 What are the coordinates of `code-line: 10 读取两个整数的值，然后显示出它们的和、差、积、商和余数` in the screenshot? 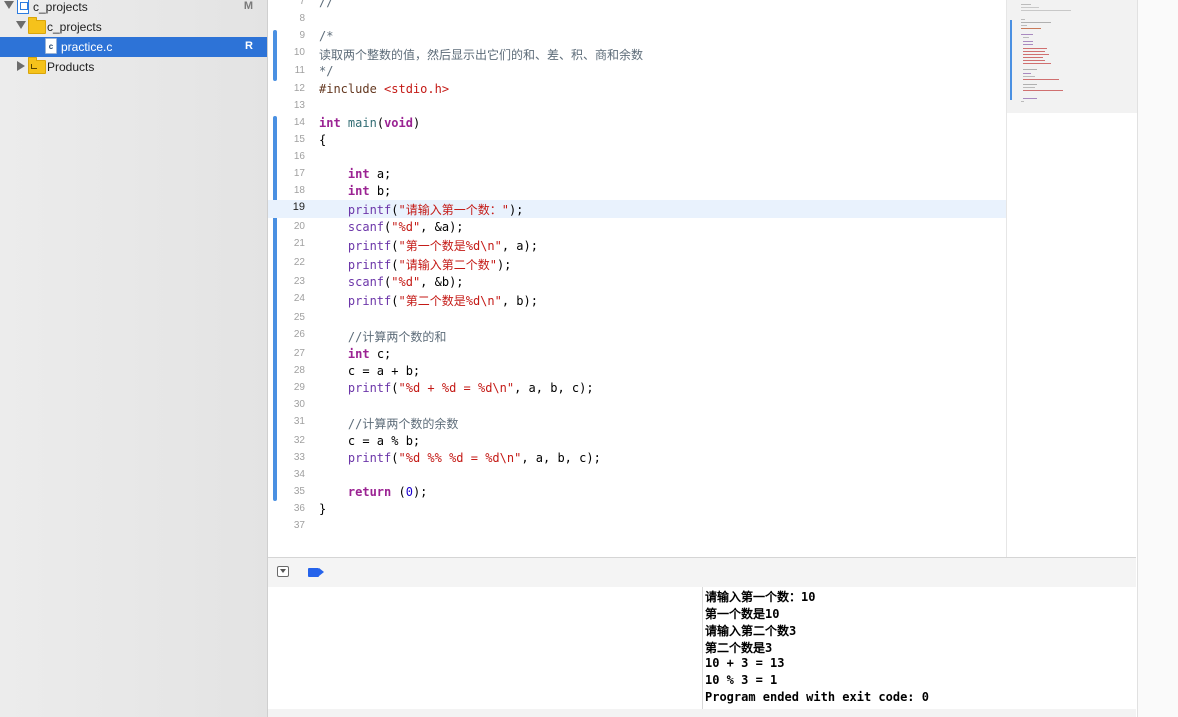 It's located at (637, 54).